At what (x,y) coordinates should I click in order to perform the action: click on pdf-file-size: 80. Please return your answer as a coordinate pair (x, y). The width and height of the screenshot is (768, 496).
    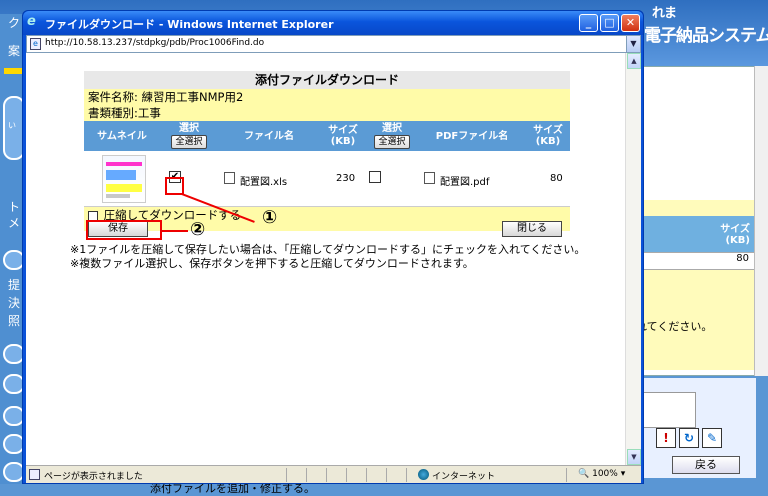
    Looking at the image, I should click on (556, 178).